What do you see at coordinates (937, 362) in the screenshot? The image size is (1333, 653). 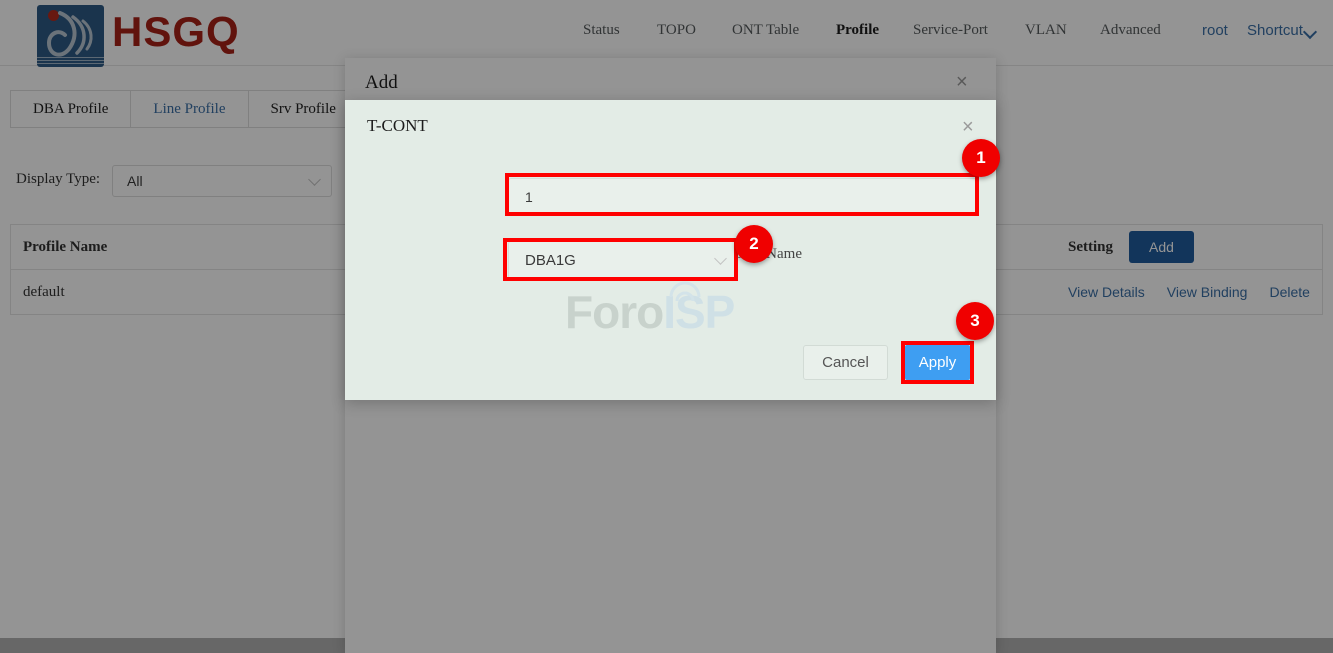 I see `apply-button: Apply` at bounding box center [937, 362].